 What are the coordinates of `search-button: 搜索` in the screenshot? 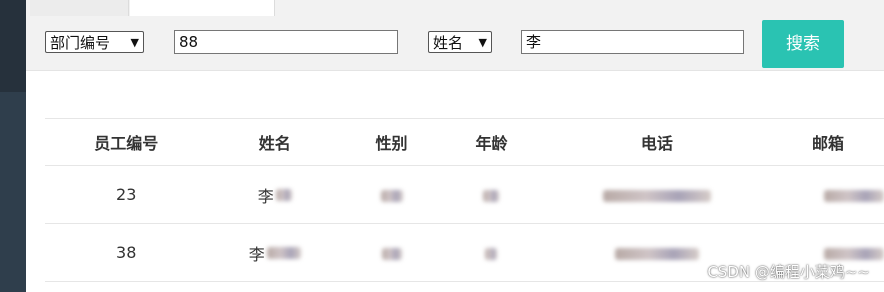 It's located at (803, 44).